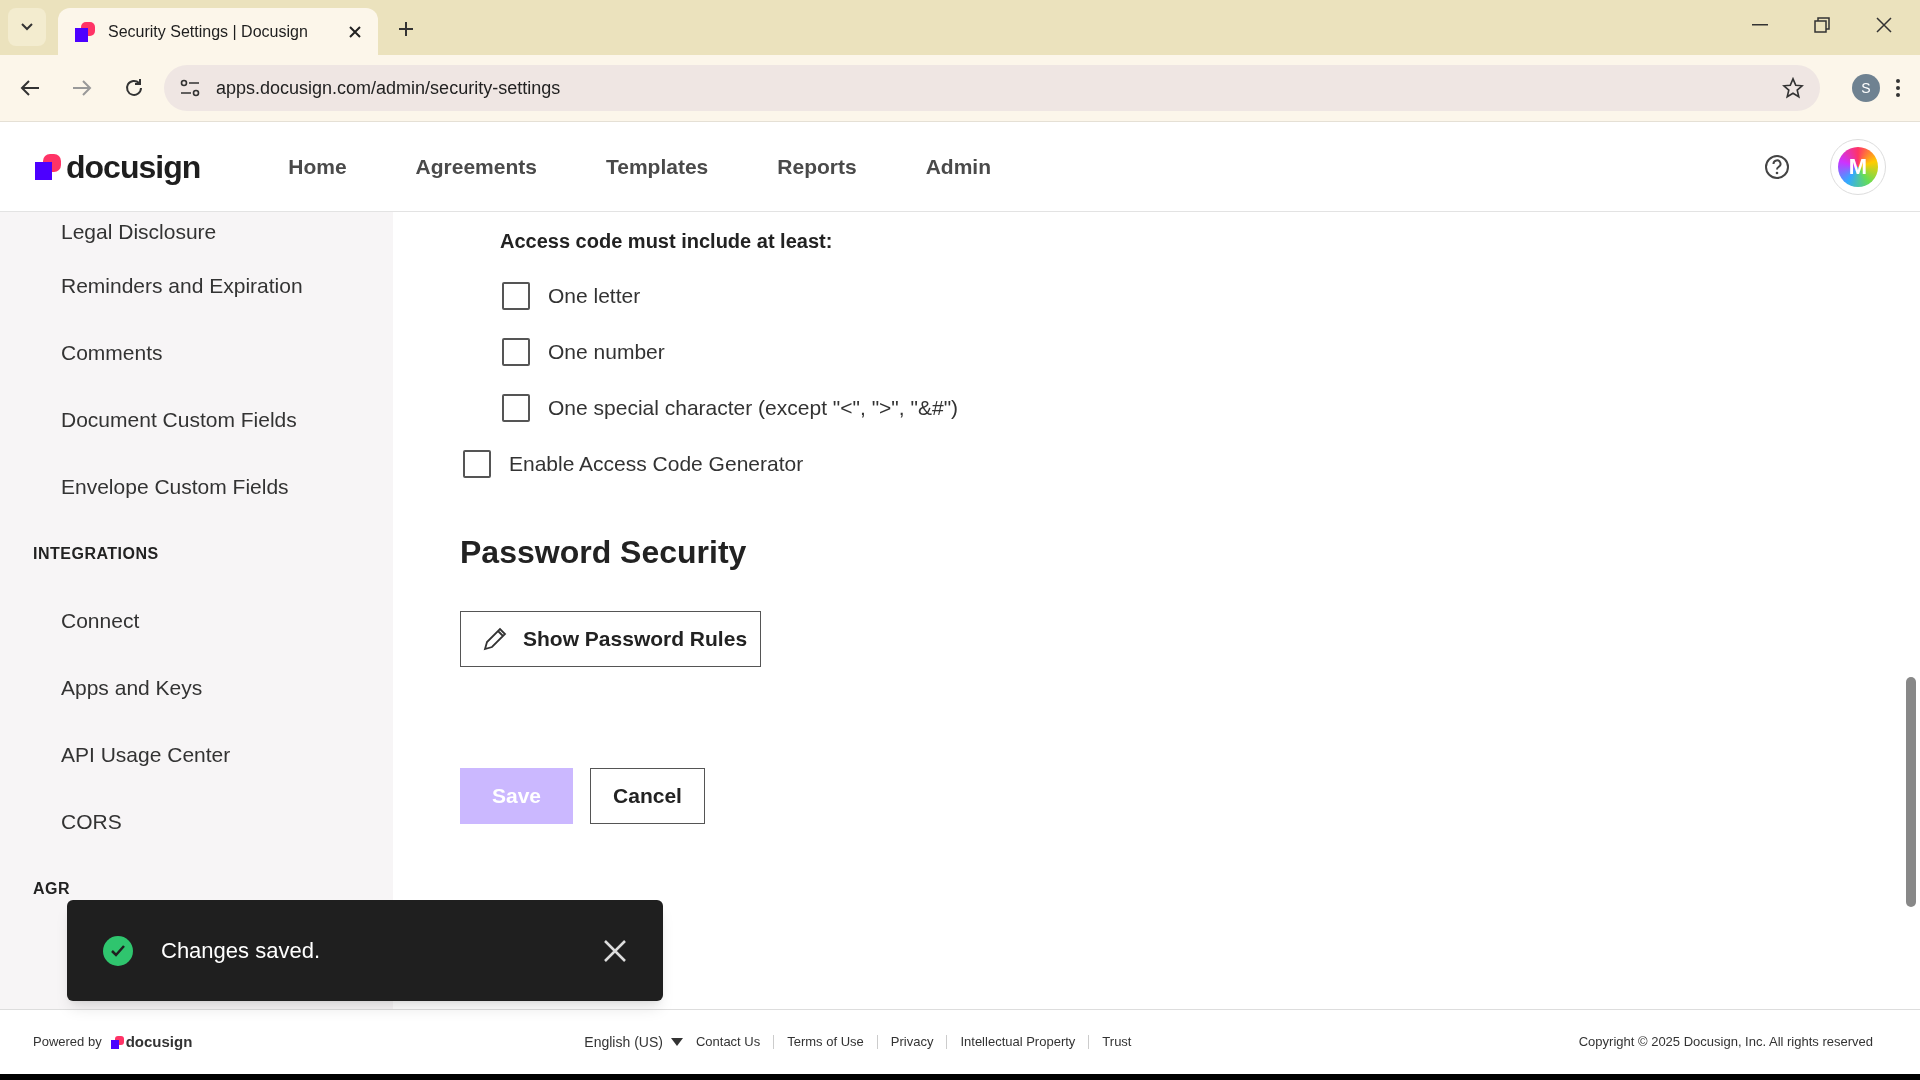 The width and height of the screenshot is (1920, 1080). What do you see at coordinates (676, 1042) in the screenshot?
I see `caret-icon` at bounding box center [676, 1042].